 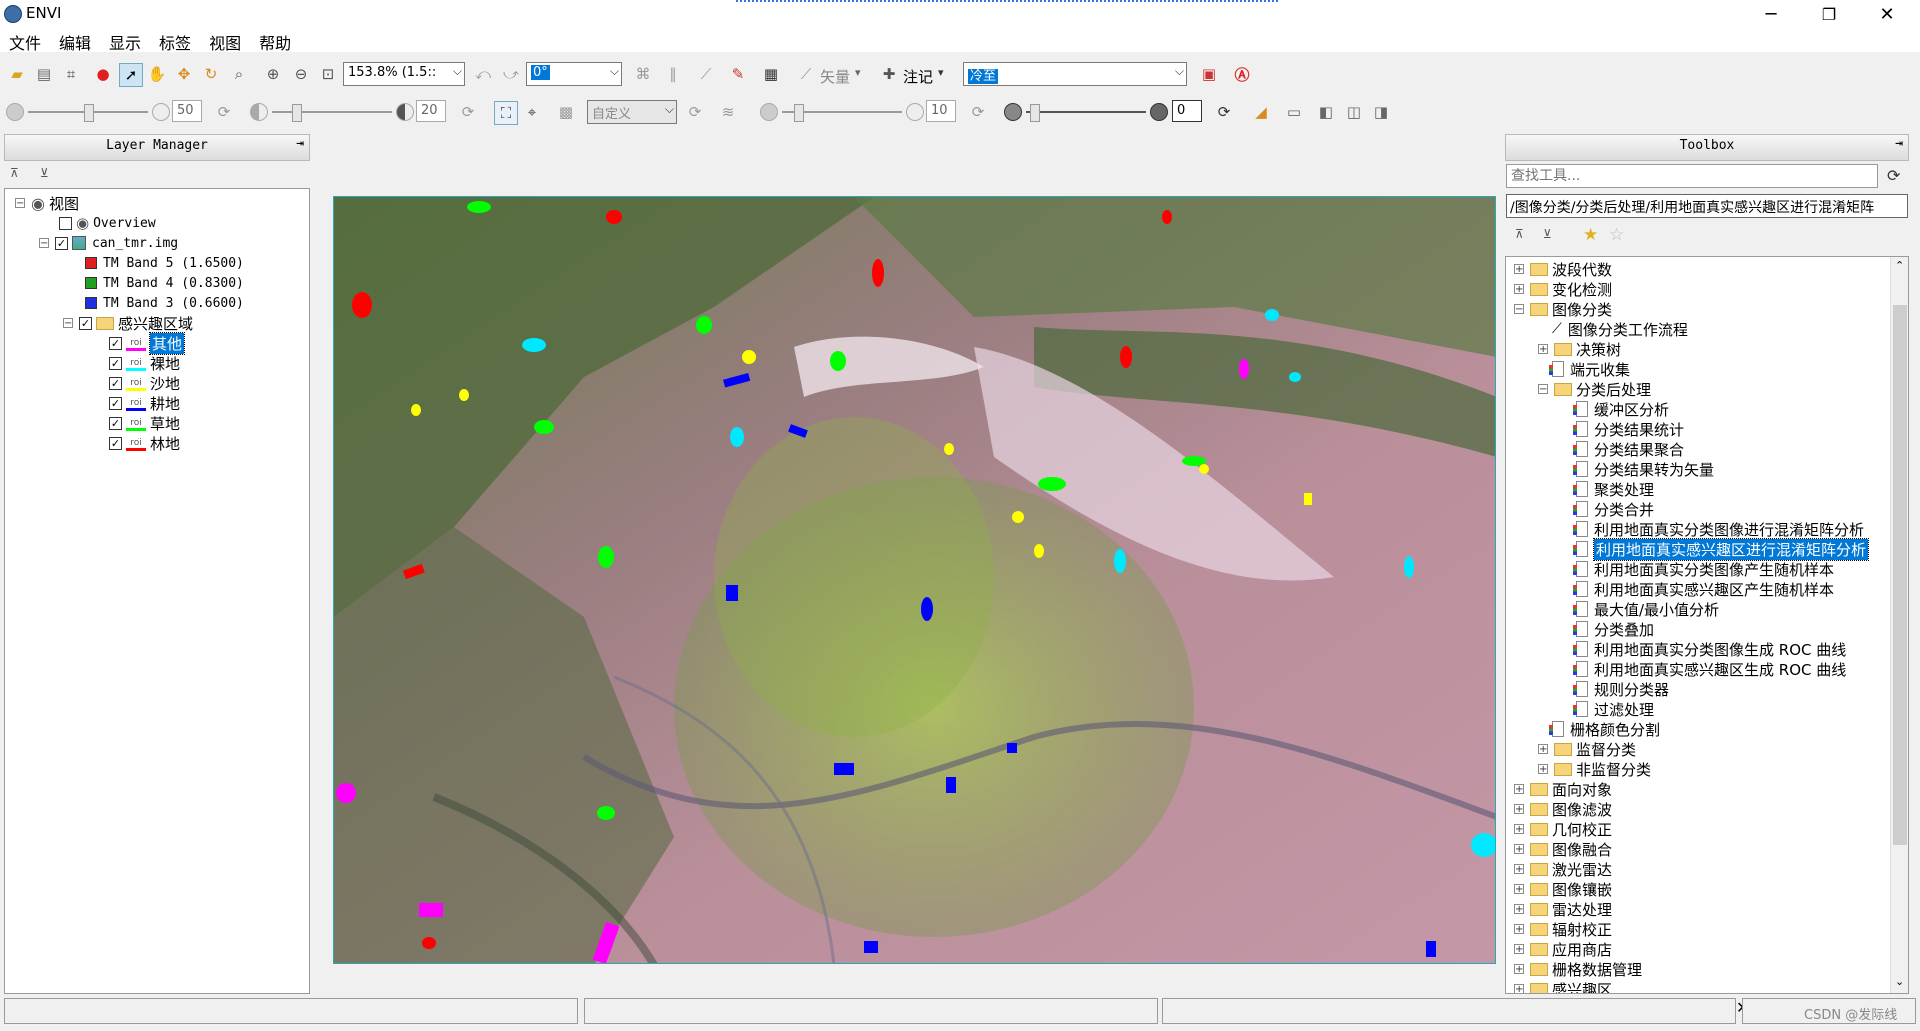 What do you see at coordinates (128, 323) in the screenshot?
I see `tree-node-roi-group: − ✓ 感兴趣区域` at bounding box center [128, 323].